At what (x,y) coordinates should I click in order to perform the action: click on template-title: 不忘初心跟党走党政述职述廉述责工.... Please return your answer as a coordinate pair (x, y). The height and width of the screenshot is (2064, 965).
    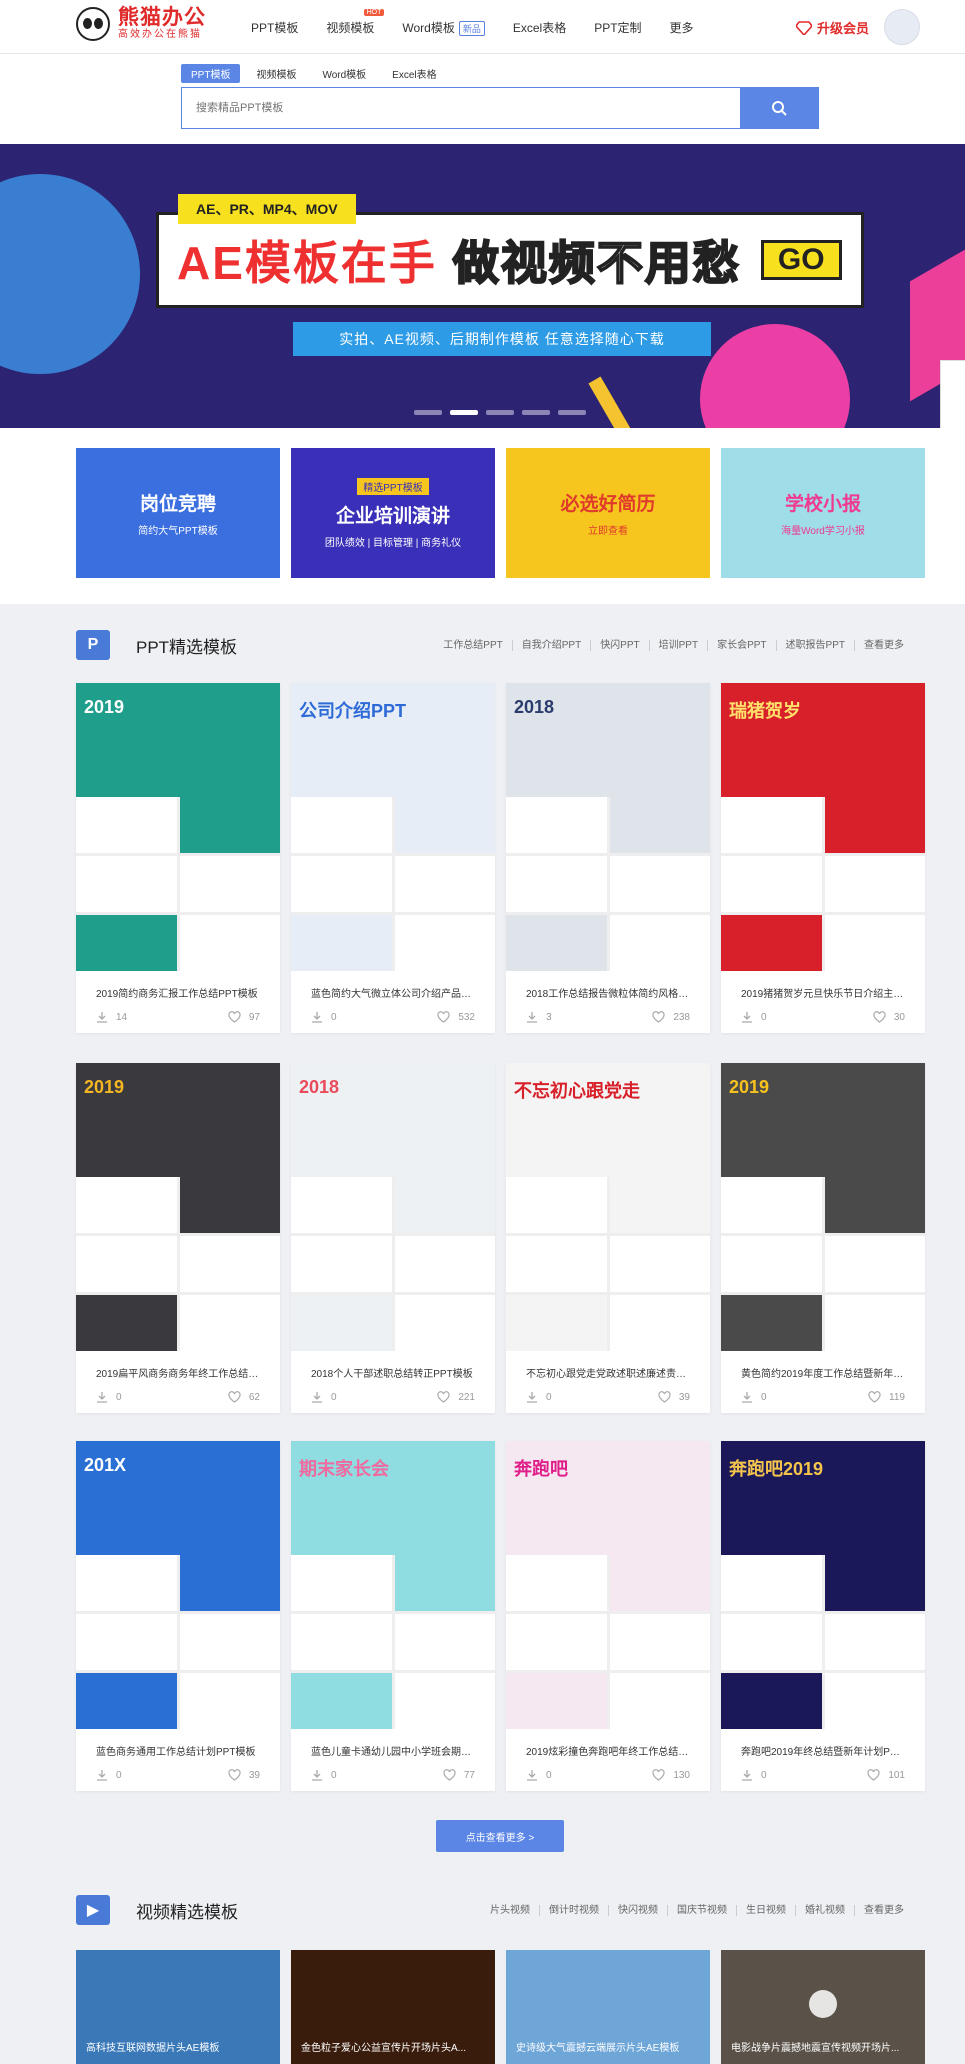
    Looking at the image, I should click on (608, 1372).